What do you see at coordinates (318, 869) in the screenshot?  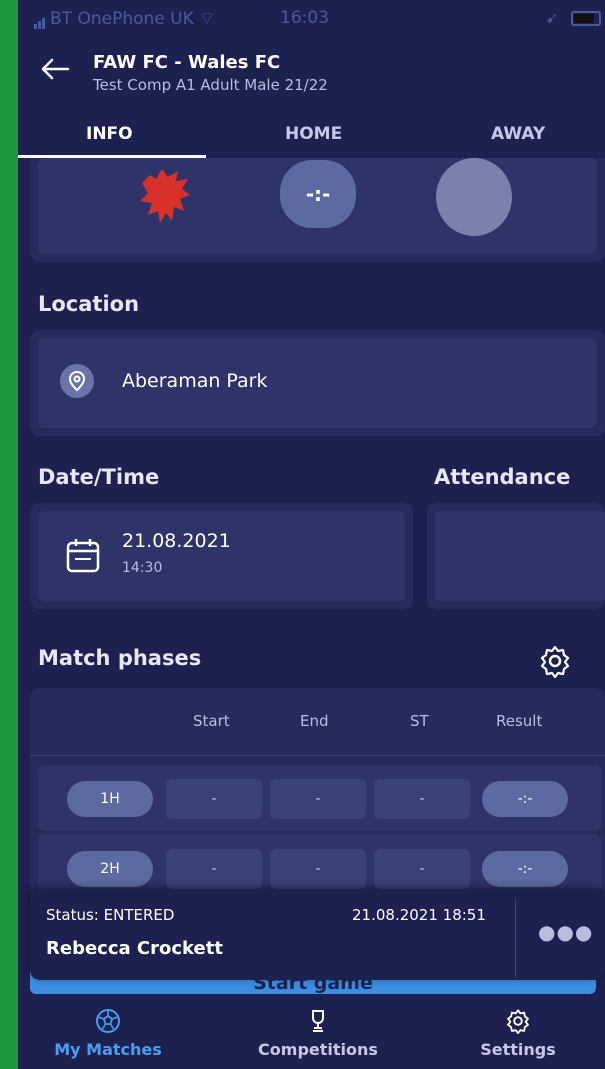 I see `phase-2h-end: -` at bounding box center [318, 869].